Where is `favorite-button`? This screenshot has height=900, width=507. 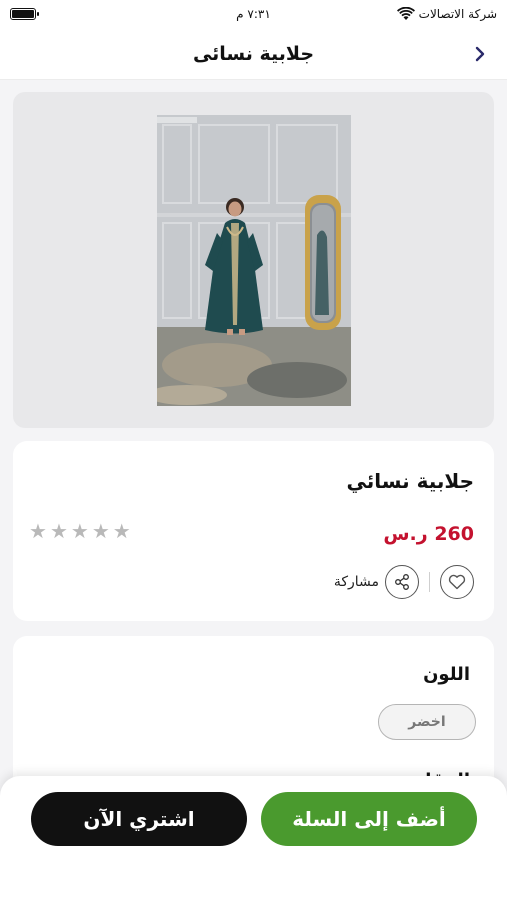
favorite-button is located at coordinates (457, 582).